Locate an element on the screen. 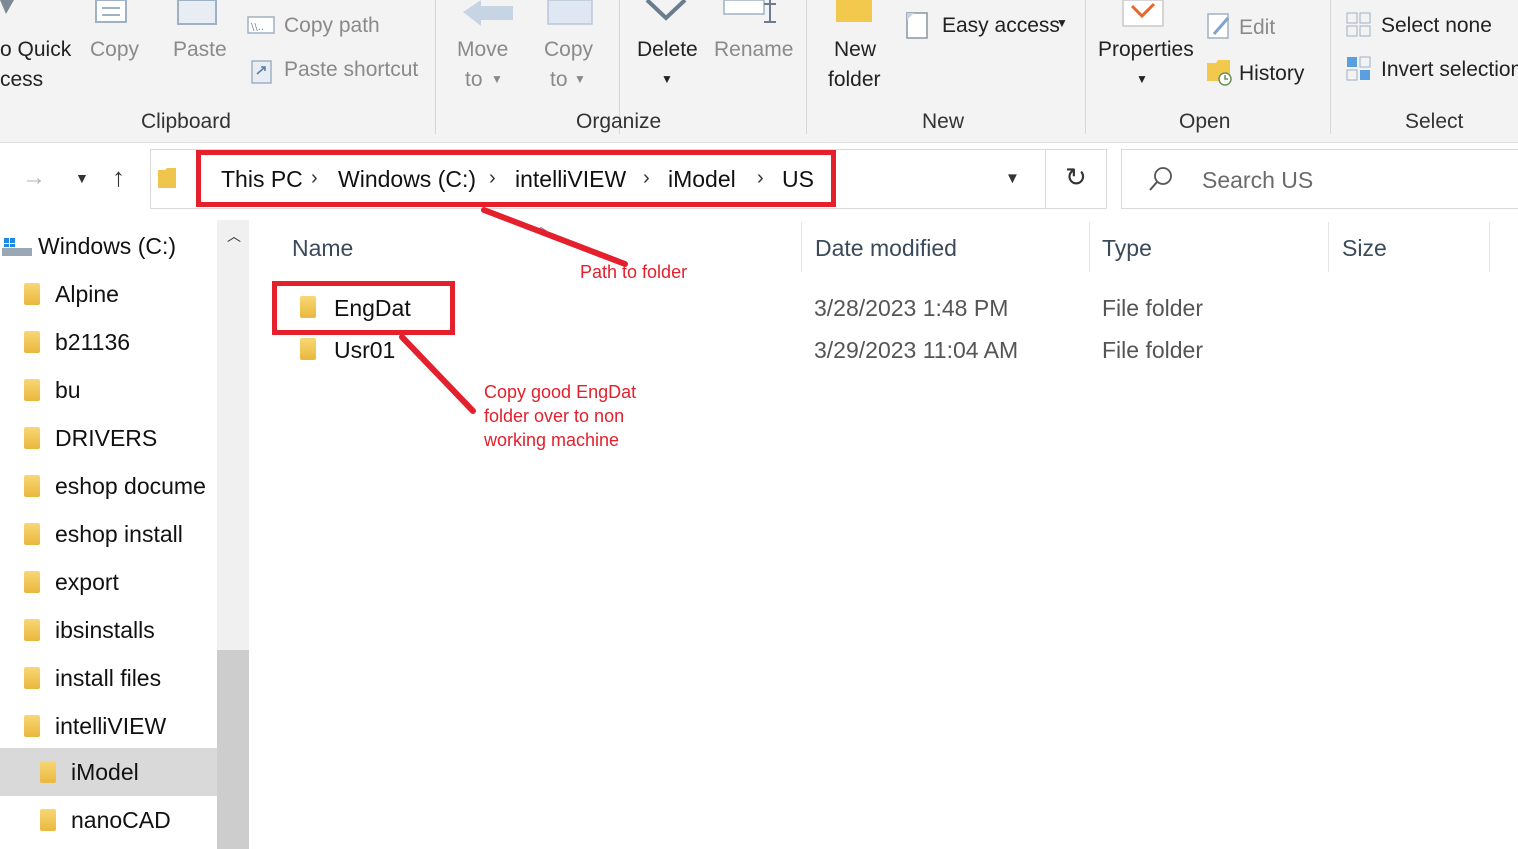 The image size is (1518, 849). annotation-copy-note-line: working machine is located at coordinates (552, 440).